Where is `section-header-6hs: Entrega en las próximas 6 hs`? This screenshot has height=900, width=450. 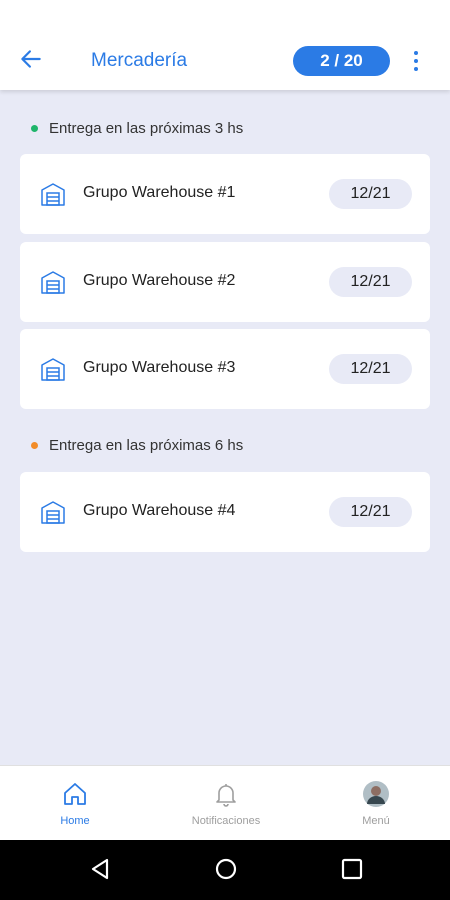
section-header-6hs: Entrega en las próximas 6 hs is located at coordinates (137, 445).